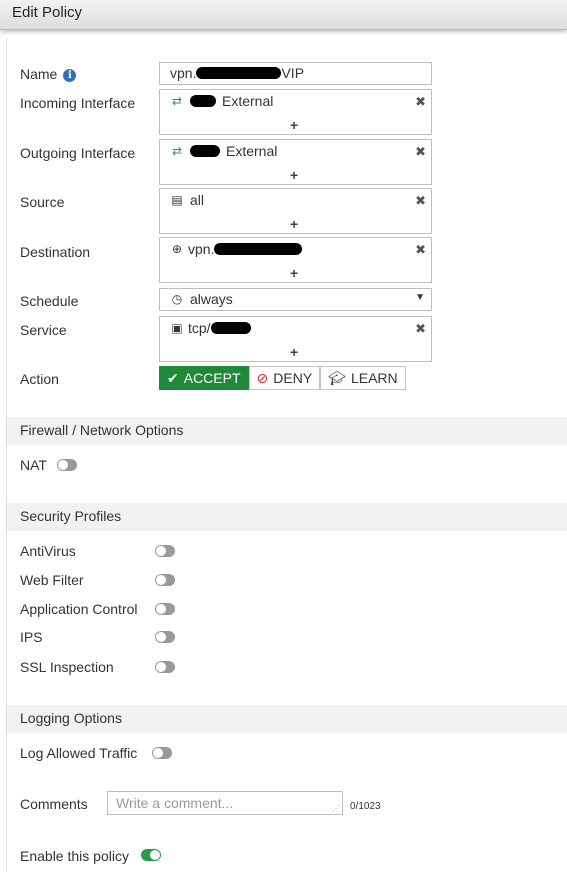 Image resolution: width=567 pixels, height=872 pixels. Describe the element at coordinates (177, 299) in the screenshot. I see `schedule-icon: ◷` at that location.